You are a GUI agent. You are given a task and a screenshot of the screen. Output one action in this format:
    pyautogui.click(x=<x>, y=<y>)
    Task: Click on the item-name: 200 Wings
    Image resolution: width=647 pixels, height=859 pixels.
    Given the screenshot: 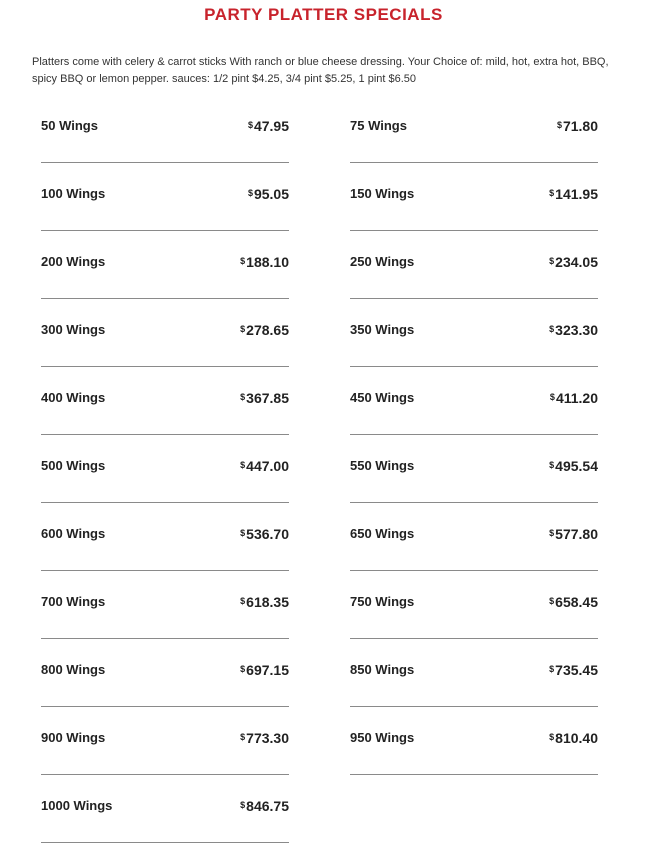 What is the action you would take?
    pyautogui.click(x=73, y=261)
    